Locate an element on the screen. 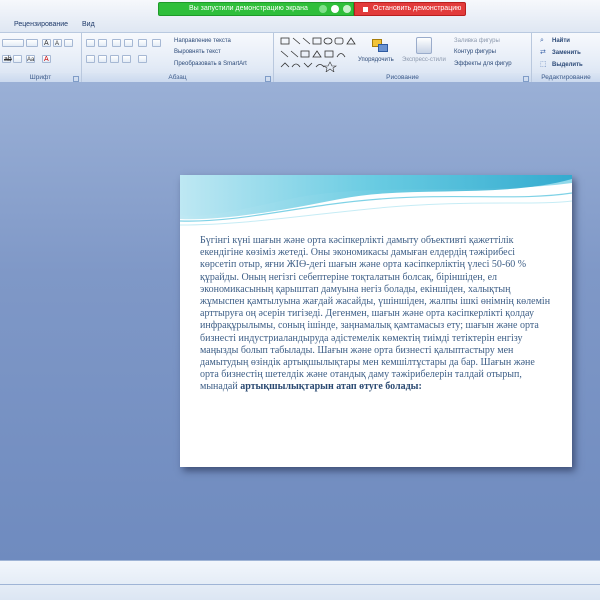 The width and height of the screenshot is (600, 600). shrink-font-icon: A is located at coordinates (57, 44).